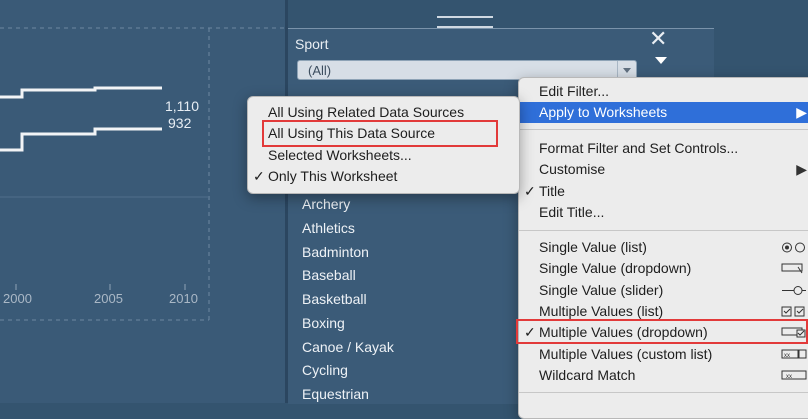 The width and height of the screenshot is (808, 419). Describe the element at coordinates (325, 370) in the screenshot. I see `list-item: Cycling` at that location.